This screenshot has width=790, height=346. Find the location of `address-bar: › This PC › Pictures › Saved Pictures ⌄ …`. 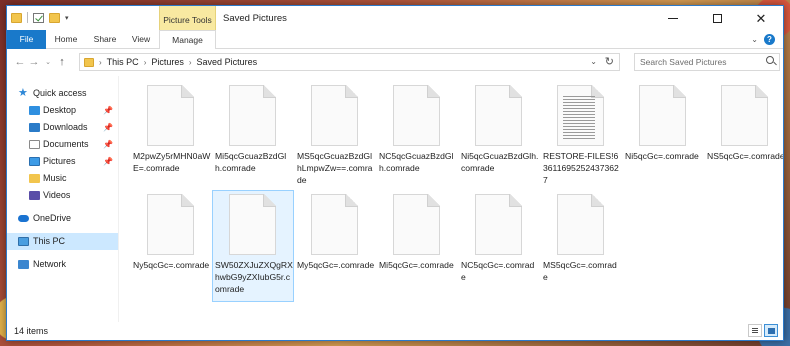

address-bar: › This PC › Pictures › Saved Pictures ⌄ … is located at coordinates (349, 62).